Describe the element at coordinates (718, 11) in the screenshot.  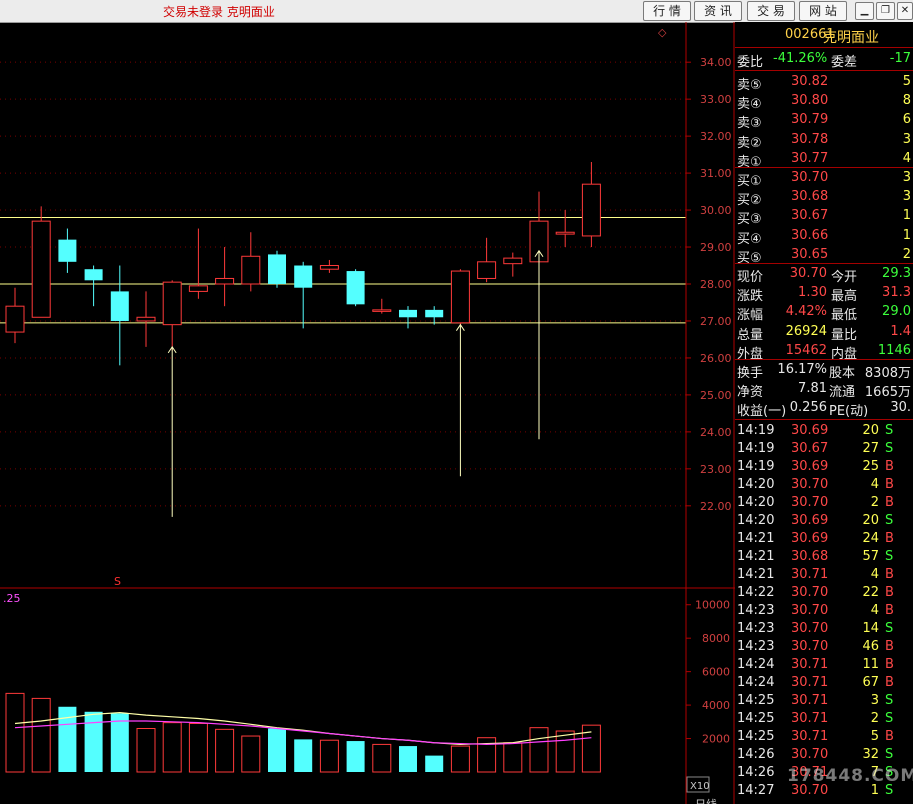
I see `news-button: 资 讯` at that location.